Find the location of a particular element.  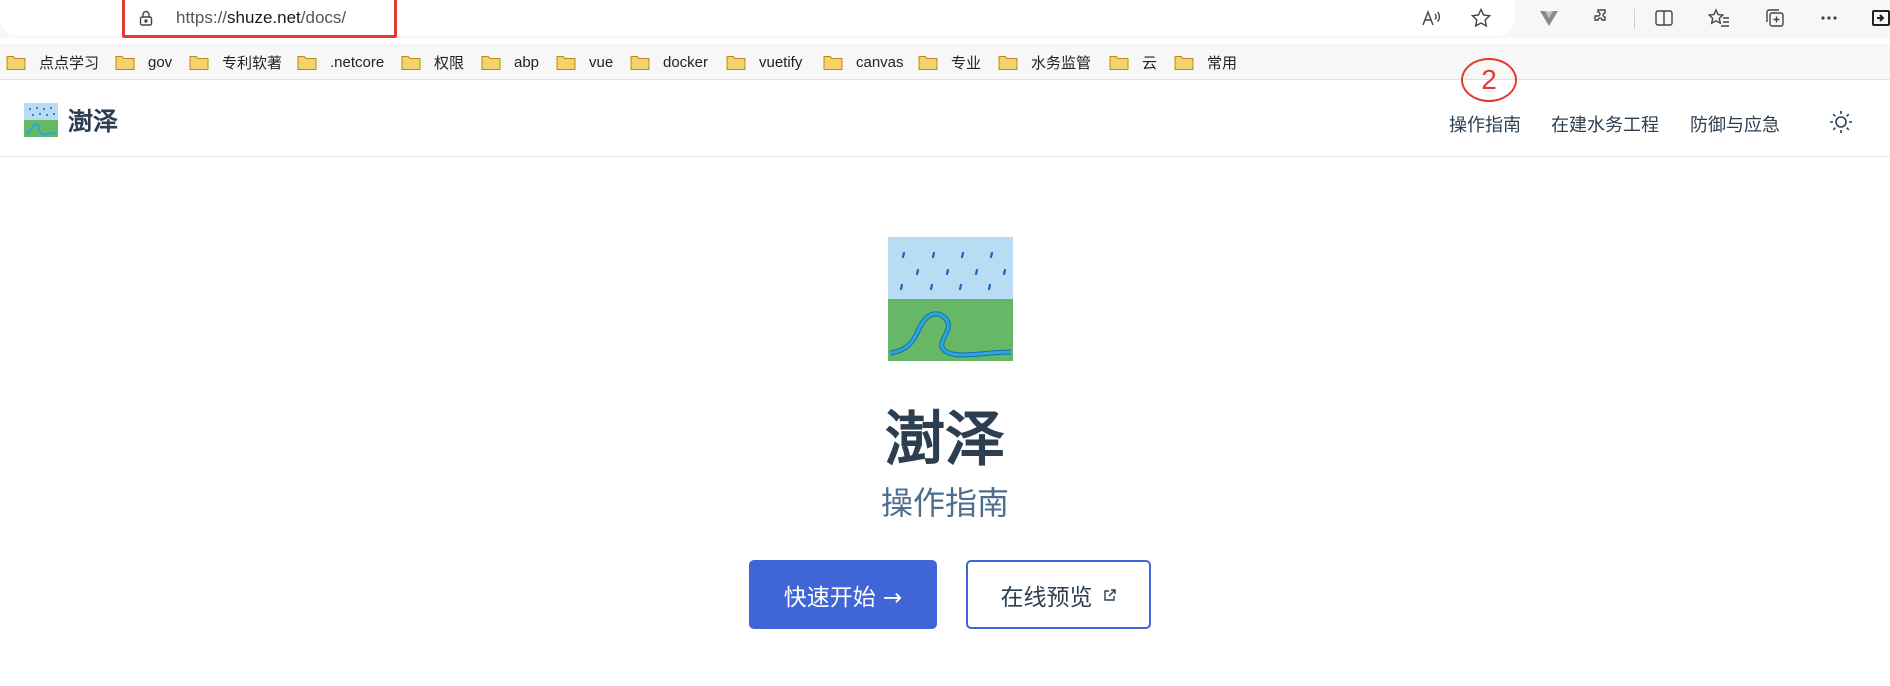

sidebar-icon is located at coordinates (1880, 18).